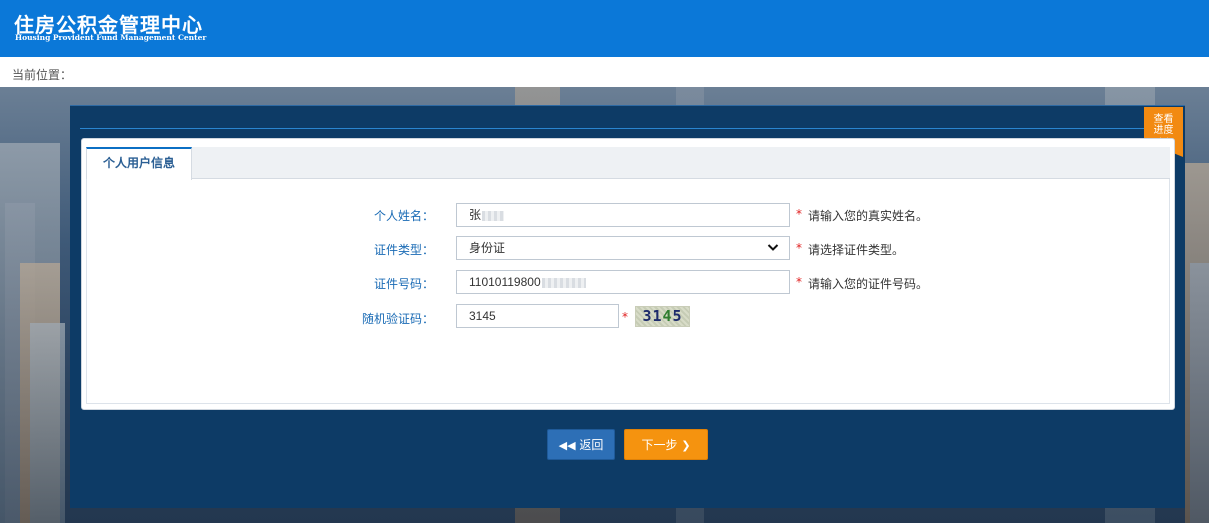  What do you see at coordinates (623, 215) in the screenshot?
I see `name-input: 张` at bounding box center [623, 215].